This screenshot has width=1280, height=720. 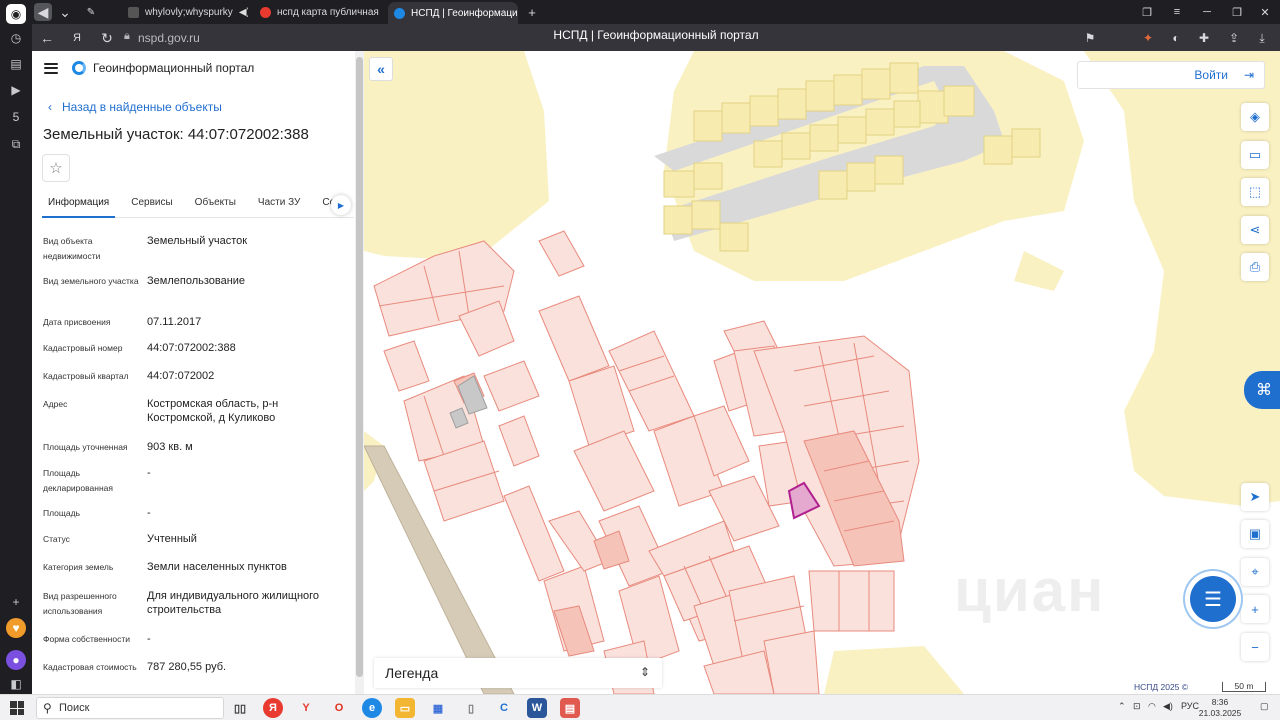 What do you see at coordinates (196, 281) in the screenshot?
I see `property-value: Землепользование` at bounding box center [196, 281].